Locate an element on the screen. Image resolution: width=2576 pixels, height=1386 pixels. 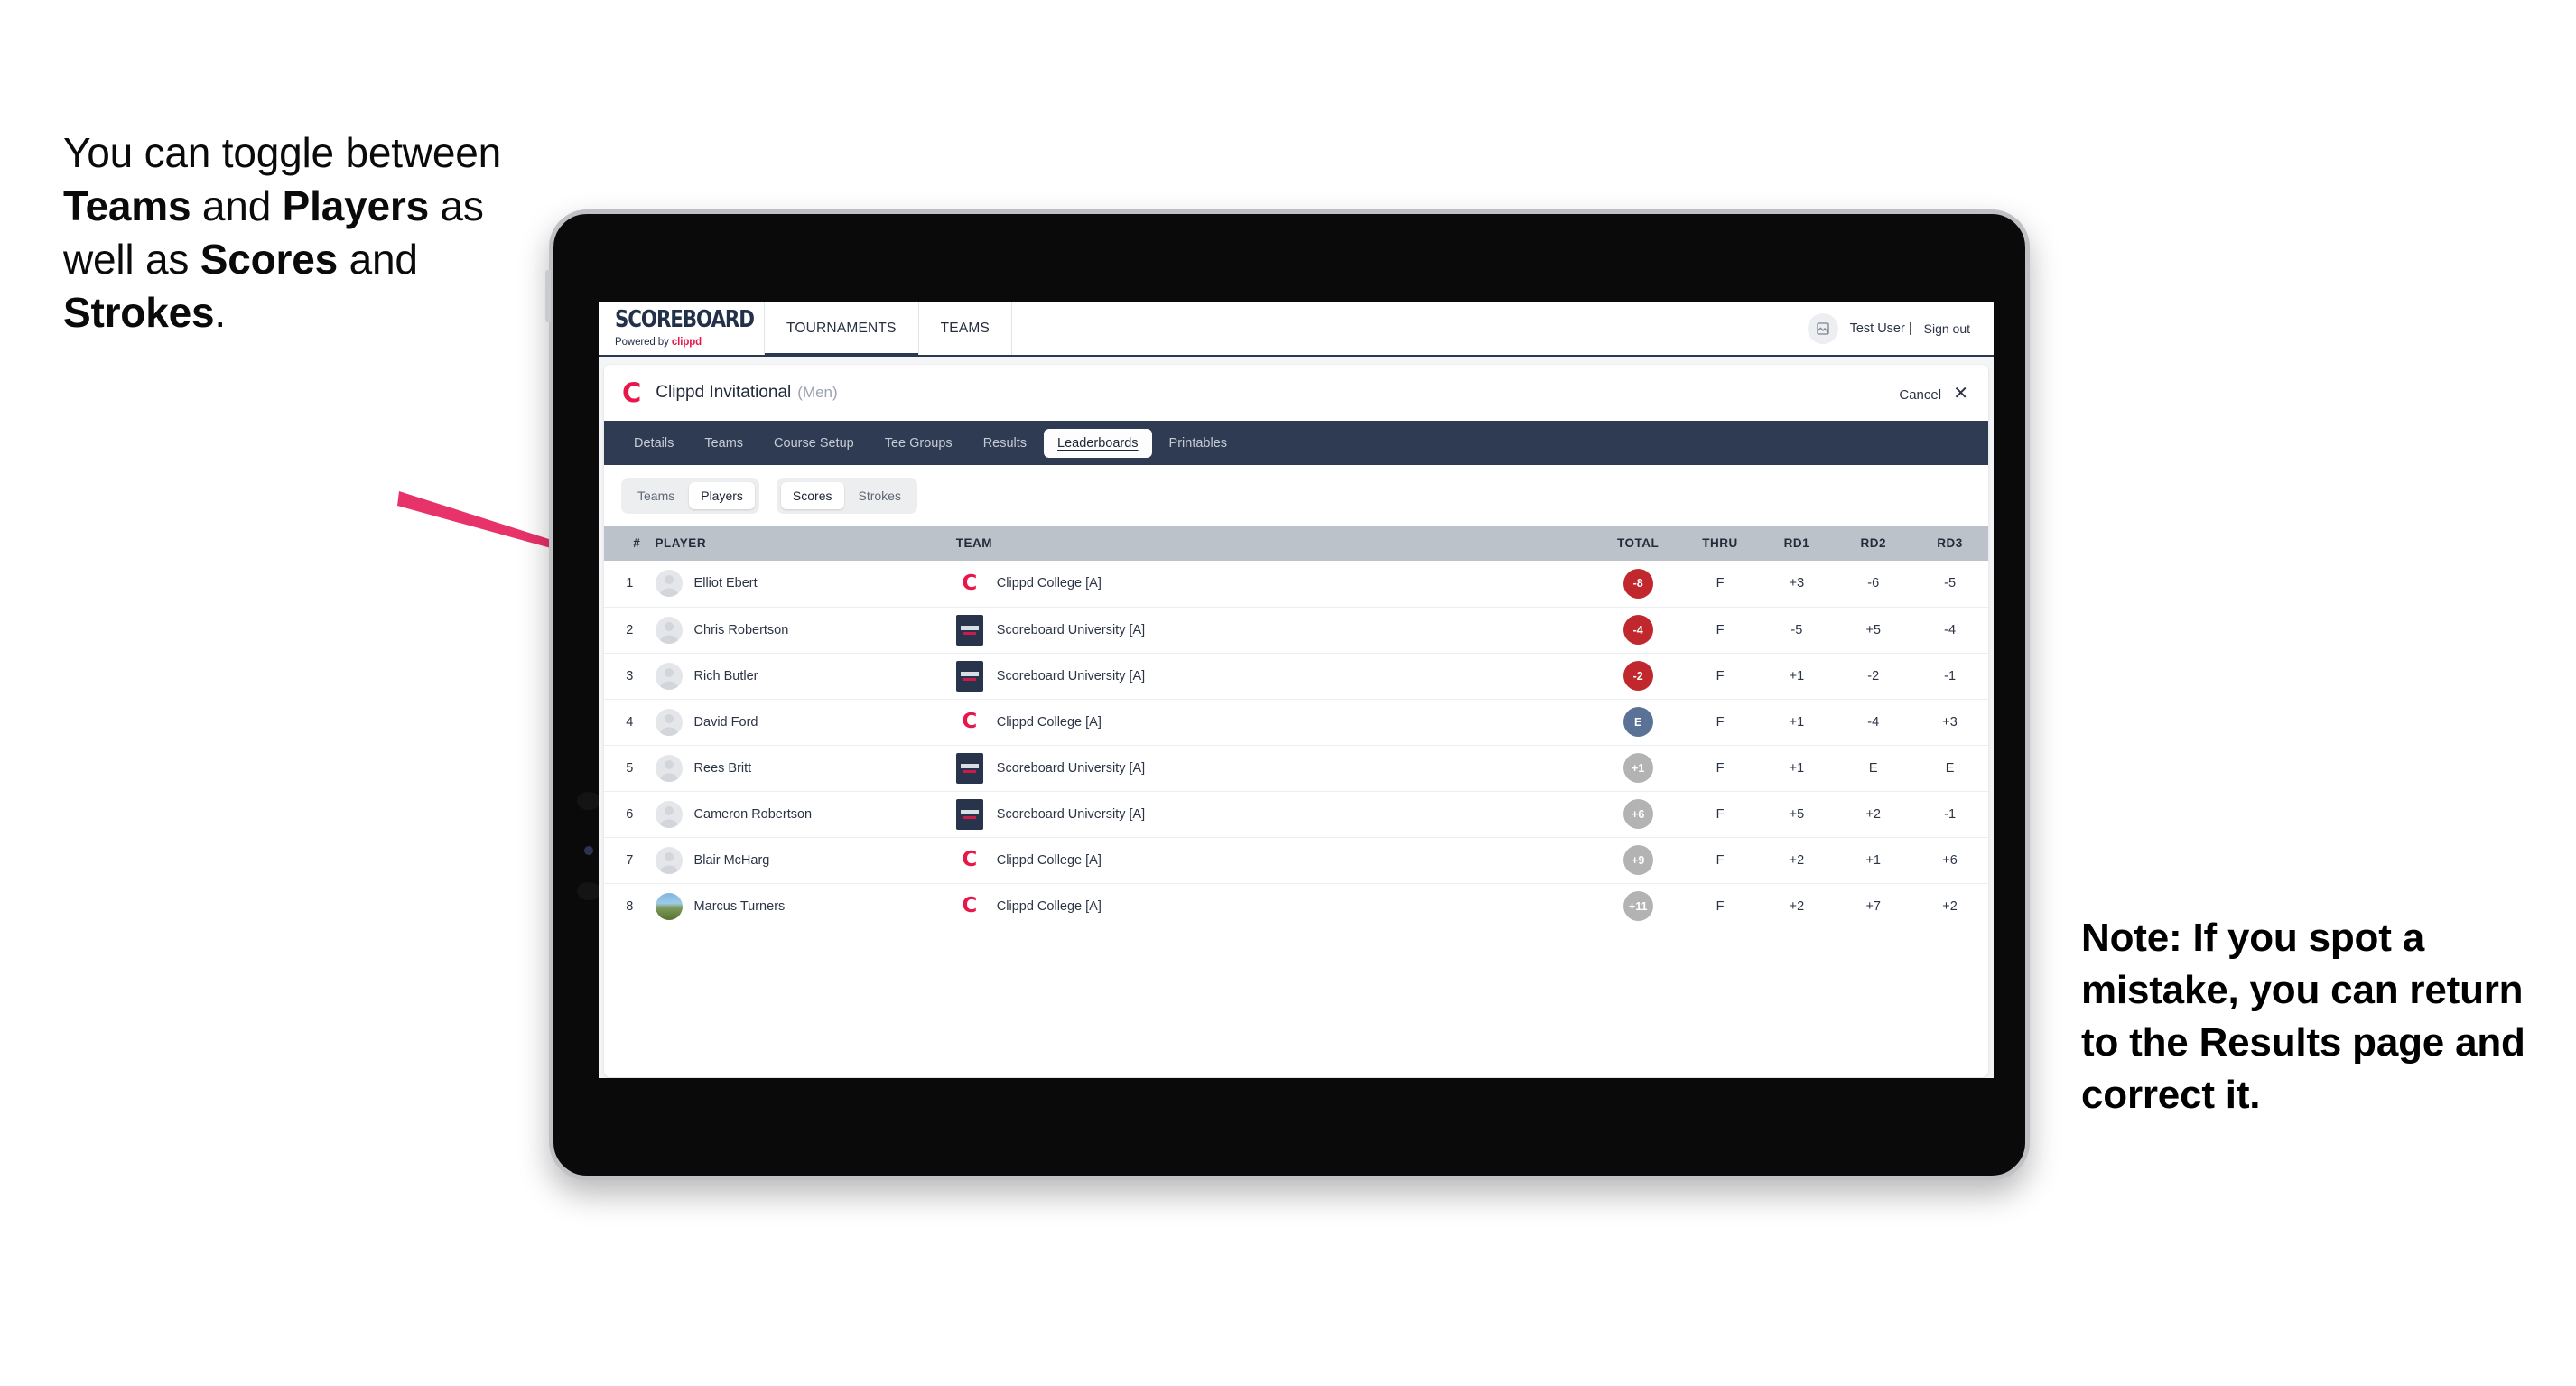
player-name: Chris Robertson is located at coordinates (741, 629).